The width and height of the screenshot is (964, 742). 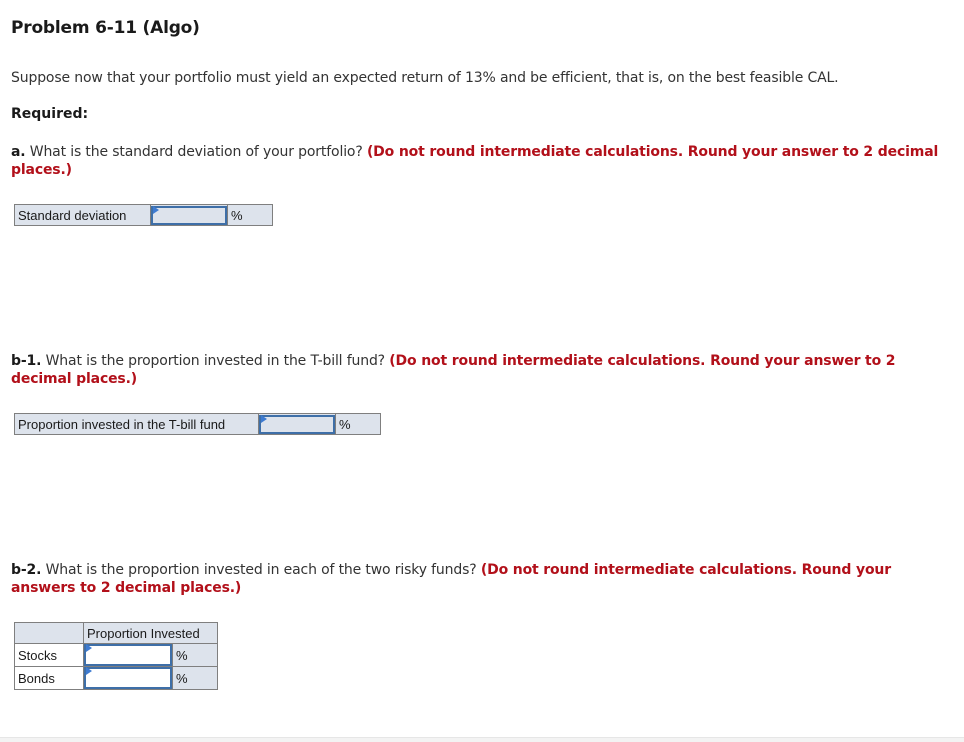 I want to click on table-row: Standard deviation %, so click(x=143, y=215).